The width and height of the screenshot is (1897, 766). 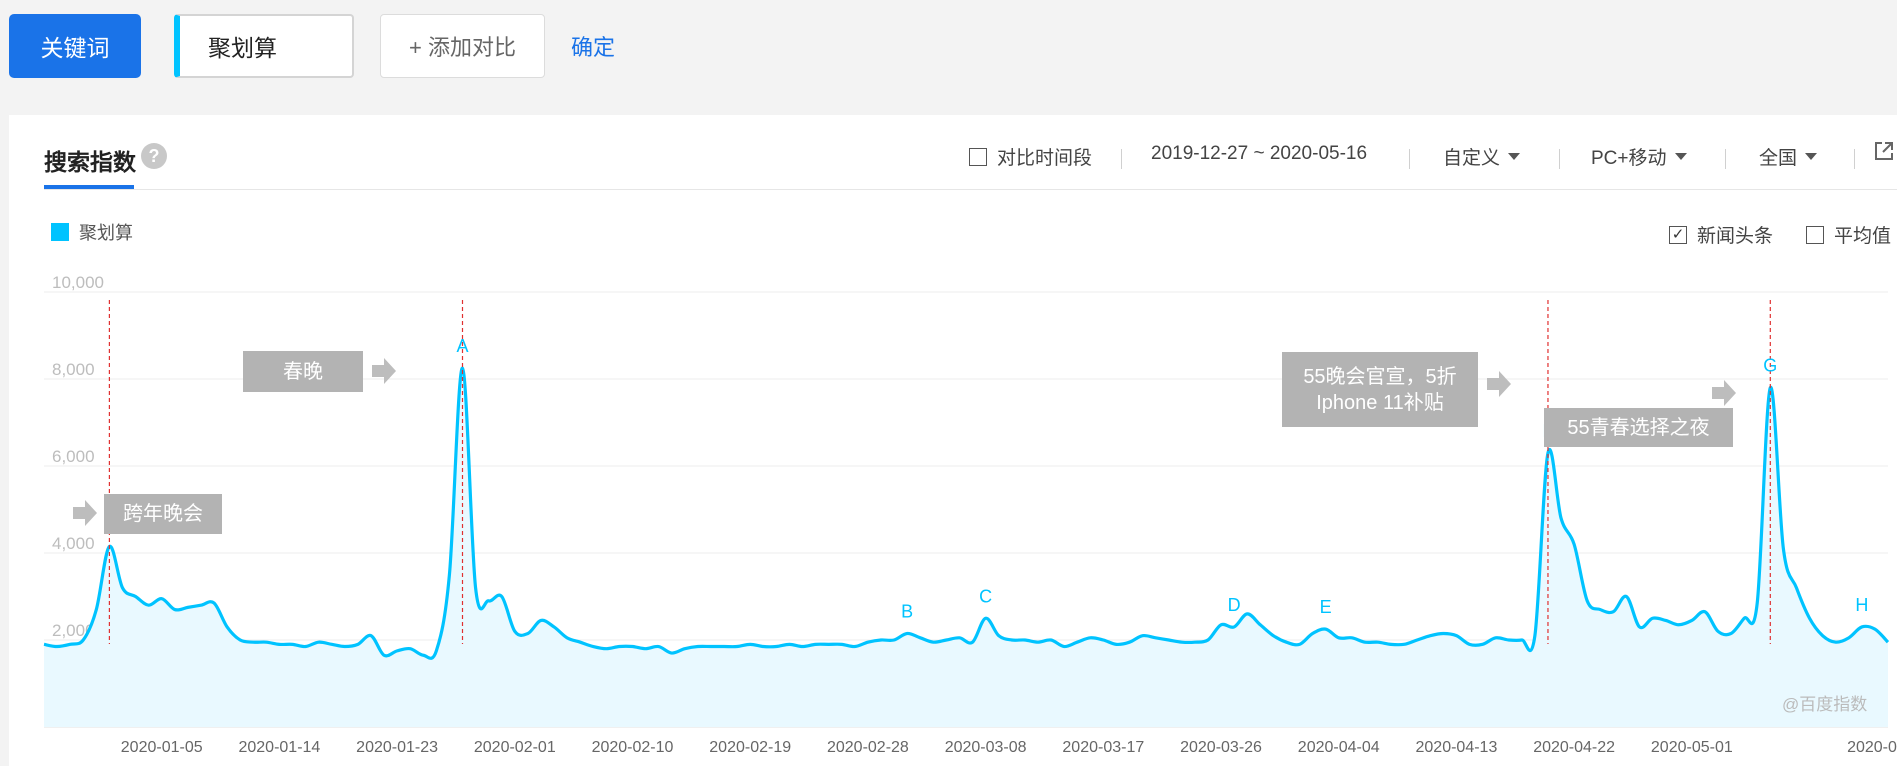 What do you see at coordinates (1380, 389) in the screenshot?
I see `annotation-55-gala: 55晚会官宣，5折 Iphone 11补贴` at bounding box center [1380, 389].